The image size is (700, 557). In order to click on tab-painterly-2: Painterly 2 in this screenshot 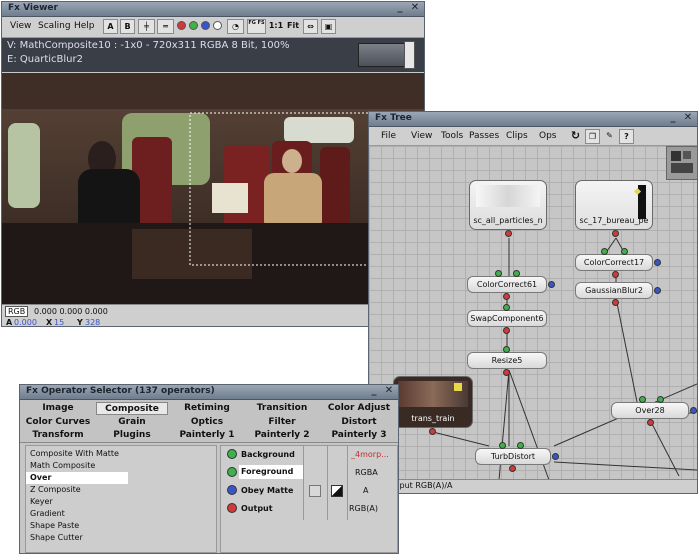, I will do `click(282, 435)`.